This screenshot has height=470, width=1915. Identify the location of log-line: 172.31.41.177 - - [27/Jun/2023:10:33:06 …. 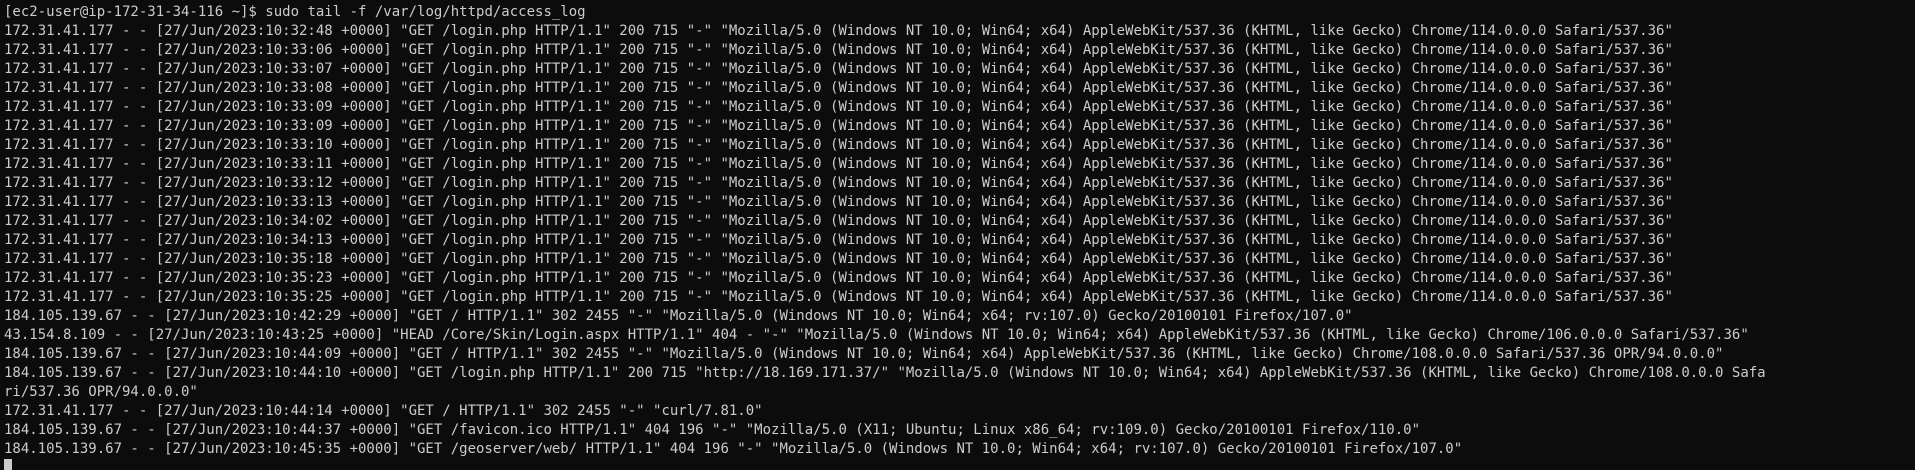
(838, 50).